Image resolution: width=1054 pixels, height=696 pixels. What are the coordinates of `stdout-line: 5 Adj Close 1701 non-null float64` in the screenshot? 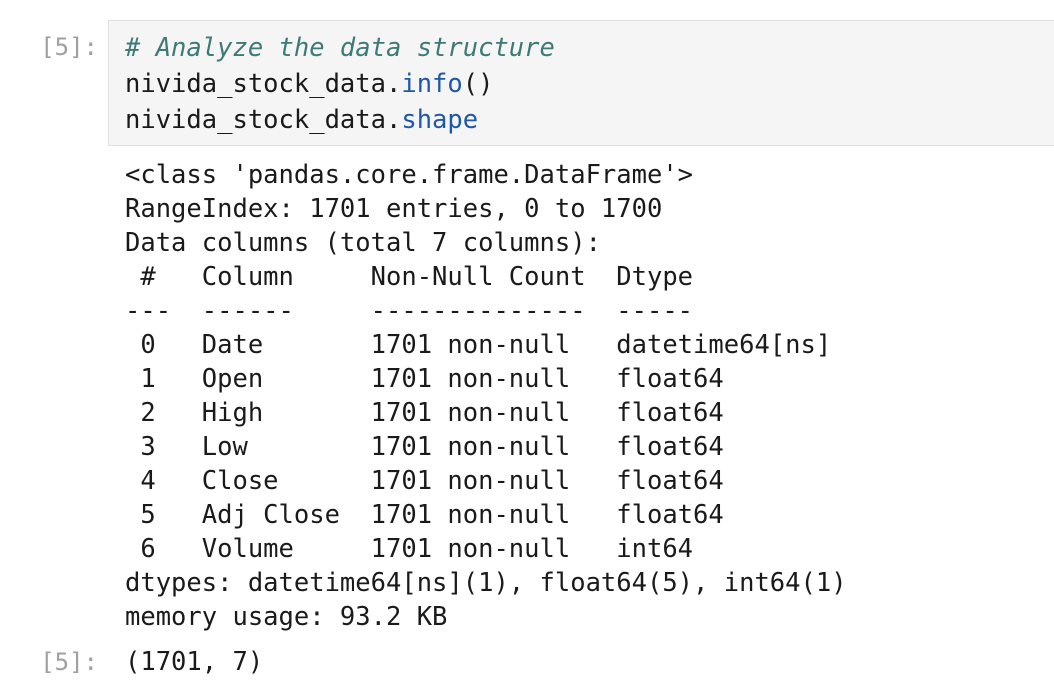 It's located at (478, 515).